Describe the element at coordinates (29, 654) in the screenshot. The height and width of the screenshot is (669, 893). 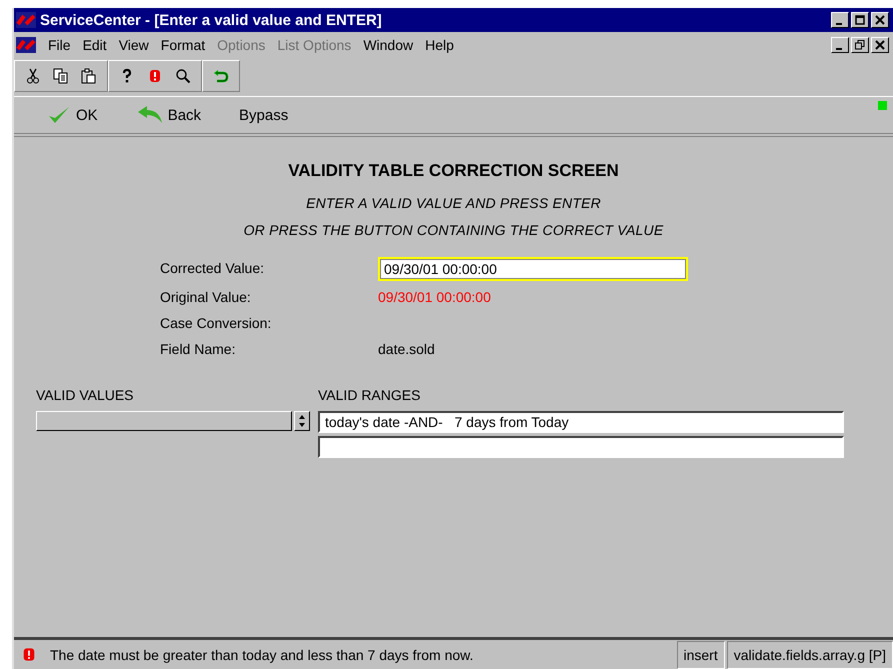
I see `error-icon` at that location.